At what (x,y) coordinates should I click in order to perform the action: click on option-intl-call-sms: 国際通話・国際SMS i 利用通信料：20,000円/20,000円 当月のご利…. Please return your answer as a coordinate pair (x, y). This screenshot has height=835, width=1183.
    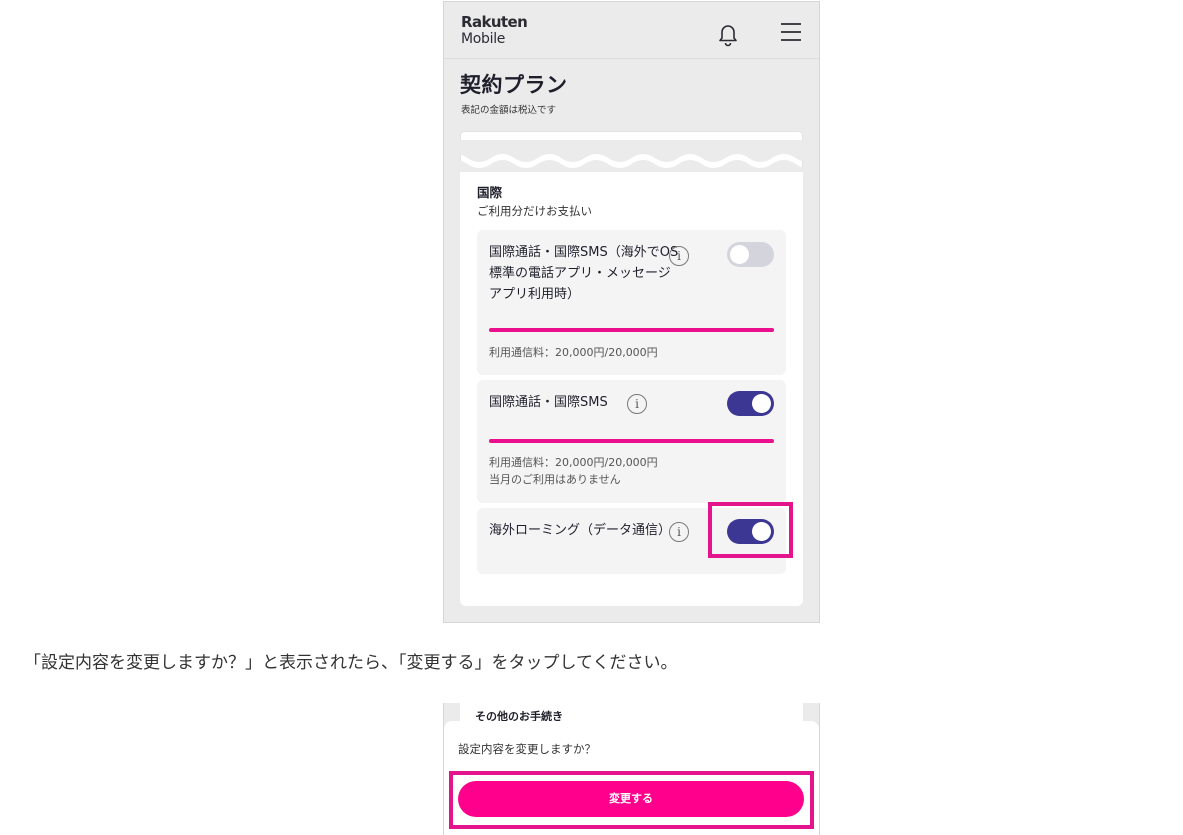
    Looking at the image, I should click on (631, 441).